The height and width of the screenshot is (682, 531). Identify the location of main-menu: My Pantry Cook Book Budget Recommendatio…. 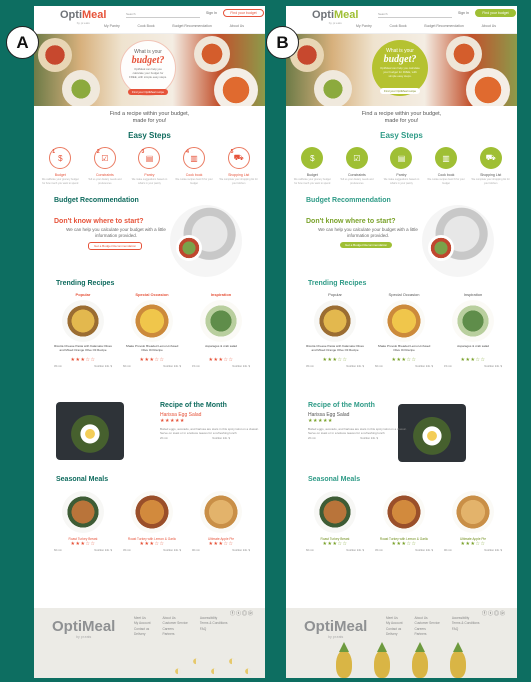
(174, 26).